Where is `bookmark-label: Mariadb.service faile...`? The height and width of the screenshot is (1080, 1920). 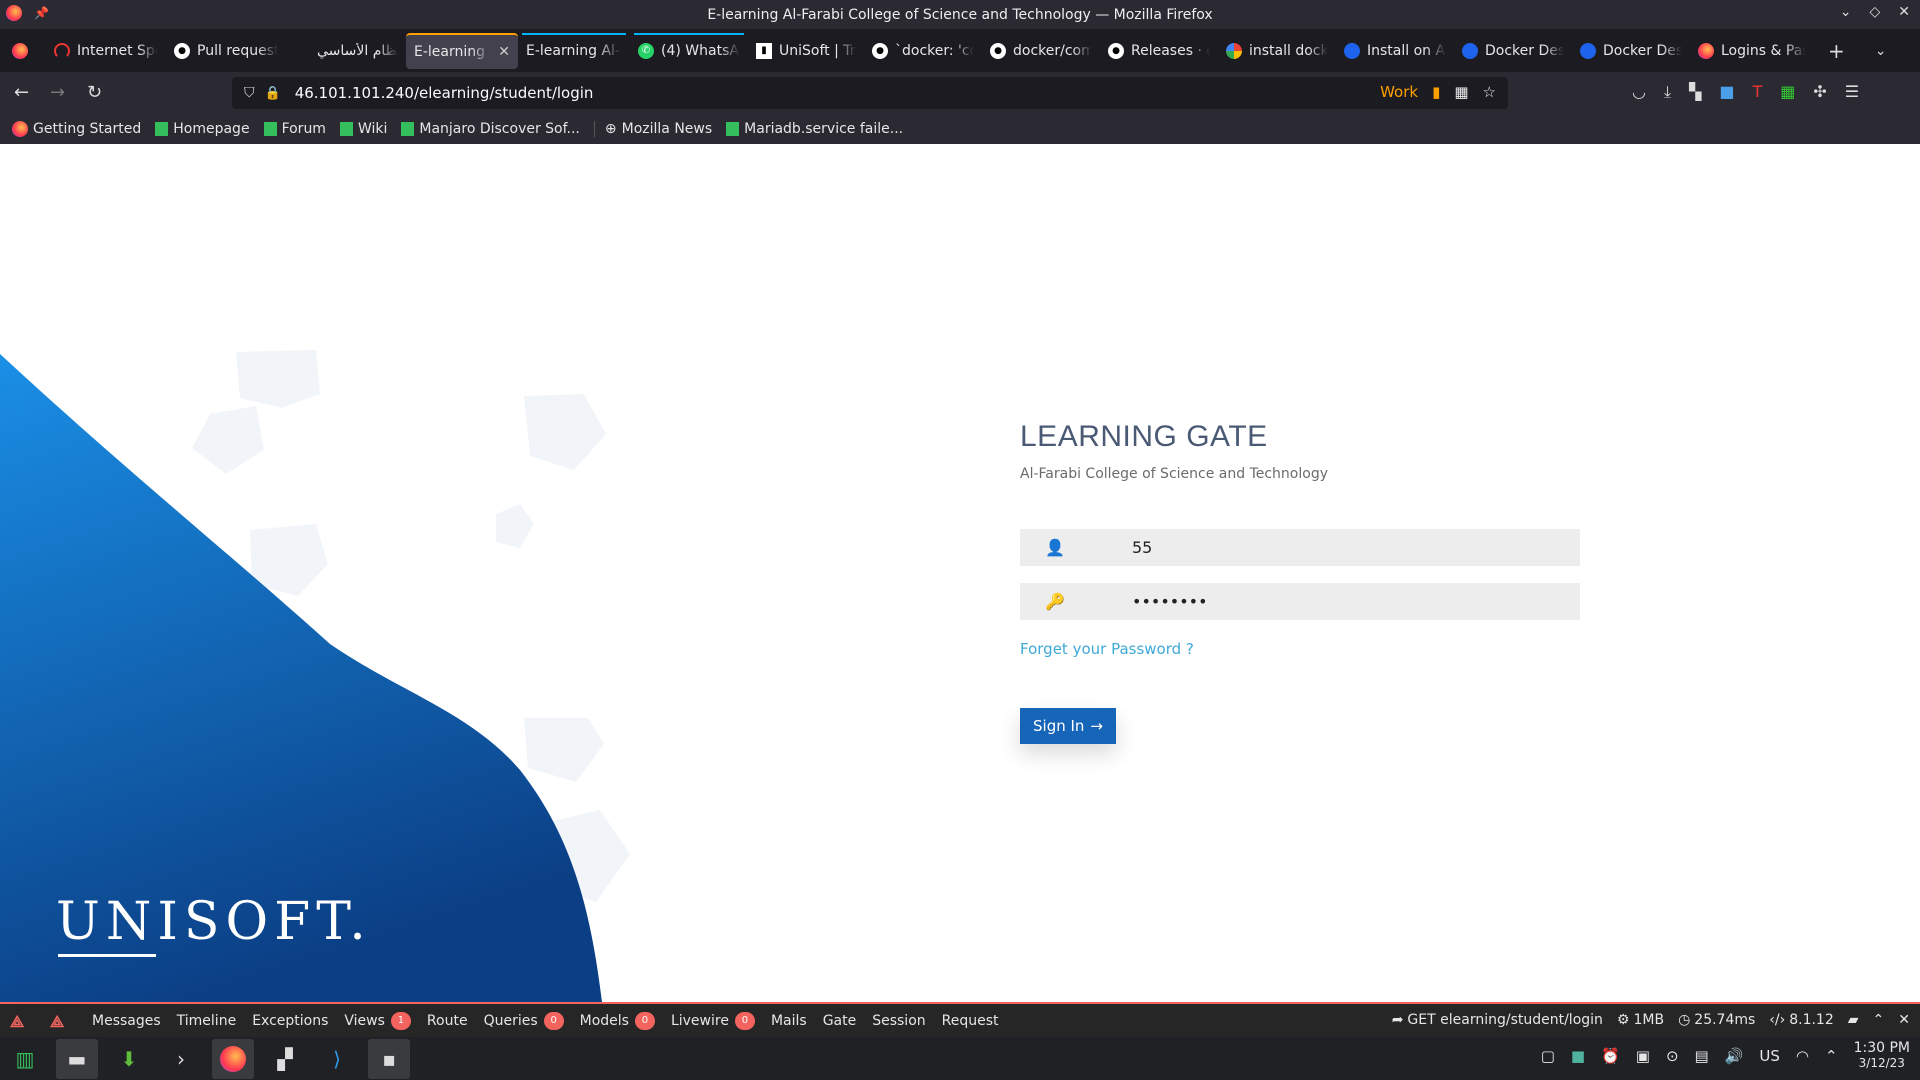 bookmark-label: Mariadb.service faile... is located at coordinates (824, 129).